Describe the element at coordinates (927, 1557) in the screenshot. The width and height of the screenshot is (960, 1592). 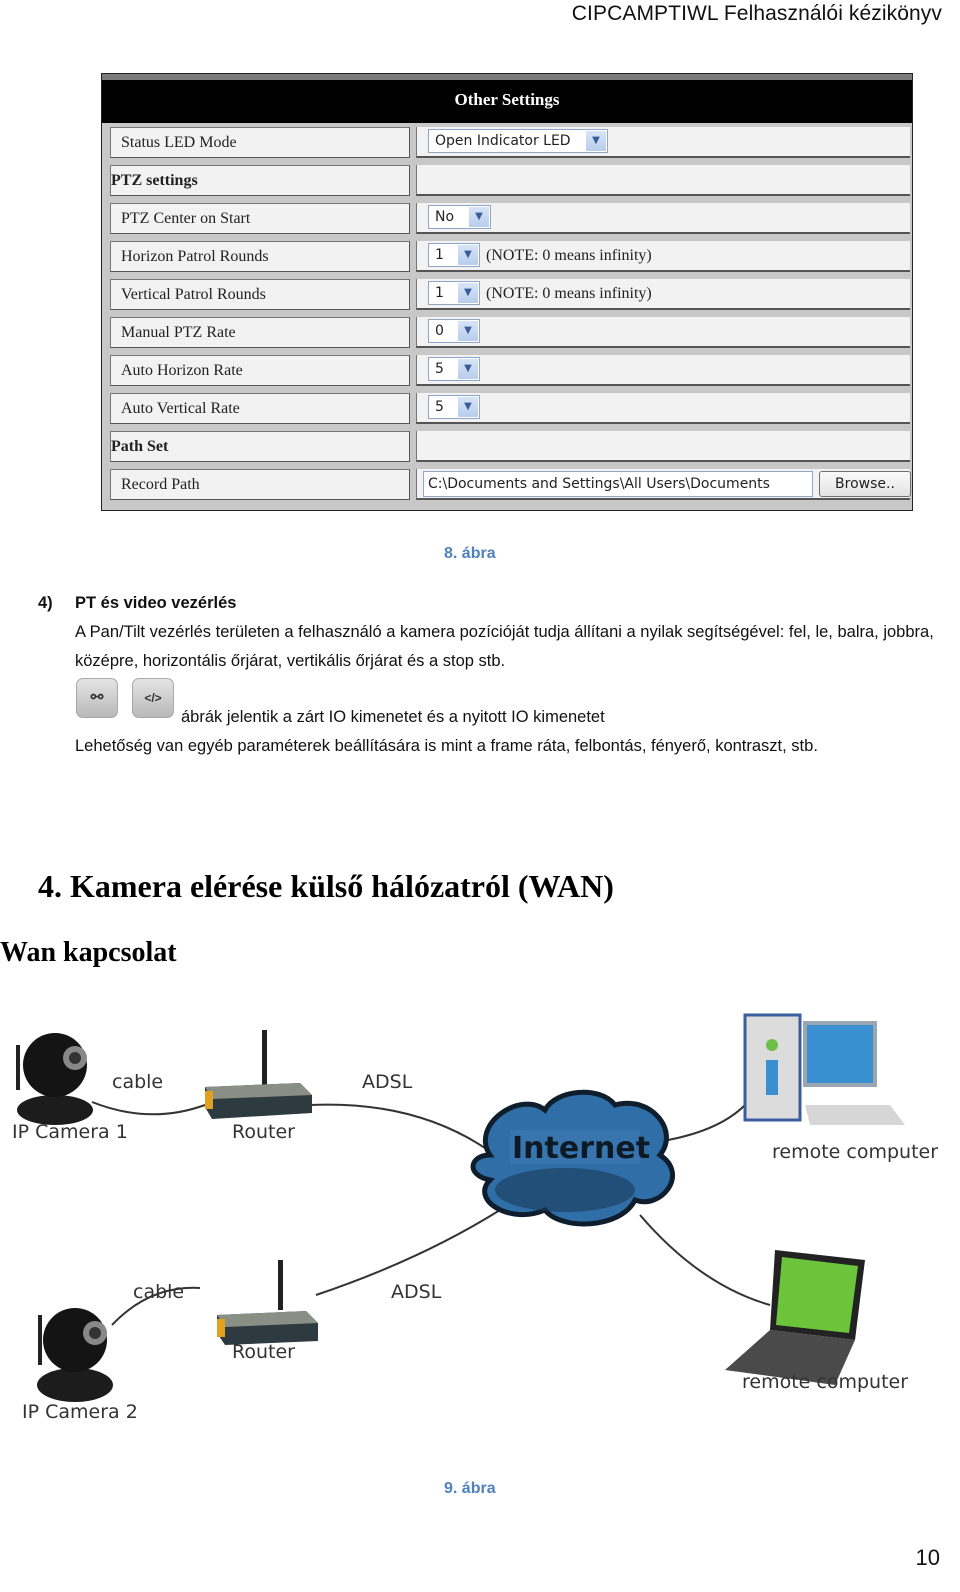
I see `page-number: 10` at that location.